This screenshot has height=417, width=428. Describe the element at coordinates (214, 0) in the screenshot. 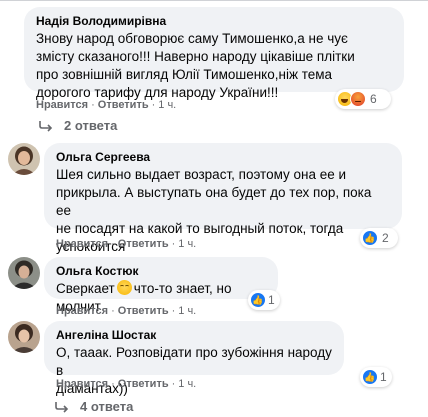

I see `top-divider` at that location.